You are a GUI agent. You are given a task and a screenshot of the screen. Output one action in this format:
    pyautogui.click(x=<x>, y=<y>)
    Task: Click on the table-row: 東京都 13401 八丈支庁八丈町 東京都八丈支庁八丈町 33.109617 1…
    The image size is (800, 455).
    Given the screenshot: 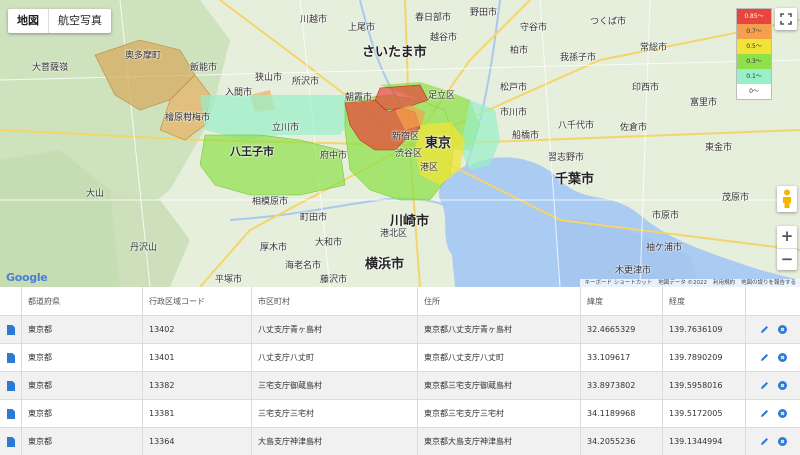 What is the action you would take?
    pyautogui.click(x=400, y=358)
    